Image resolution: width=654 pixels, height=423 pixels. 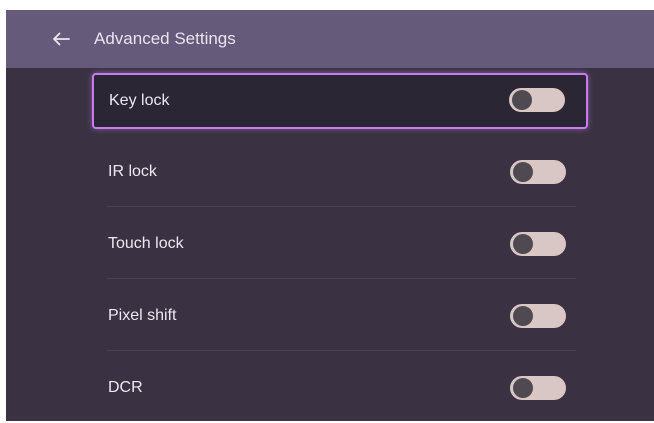 What do you see at coordinates (139, 100) in the screenshot?
I see `setting-label: Key lock` at bounding box center [139, 100].